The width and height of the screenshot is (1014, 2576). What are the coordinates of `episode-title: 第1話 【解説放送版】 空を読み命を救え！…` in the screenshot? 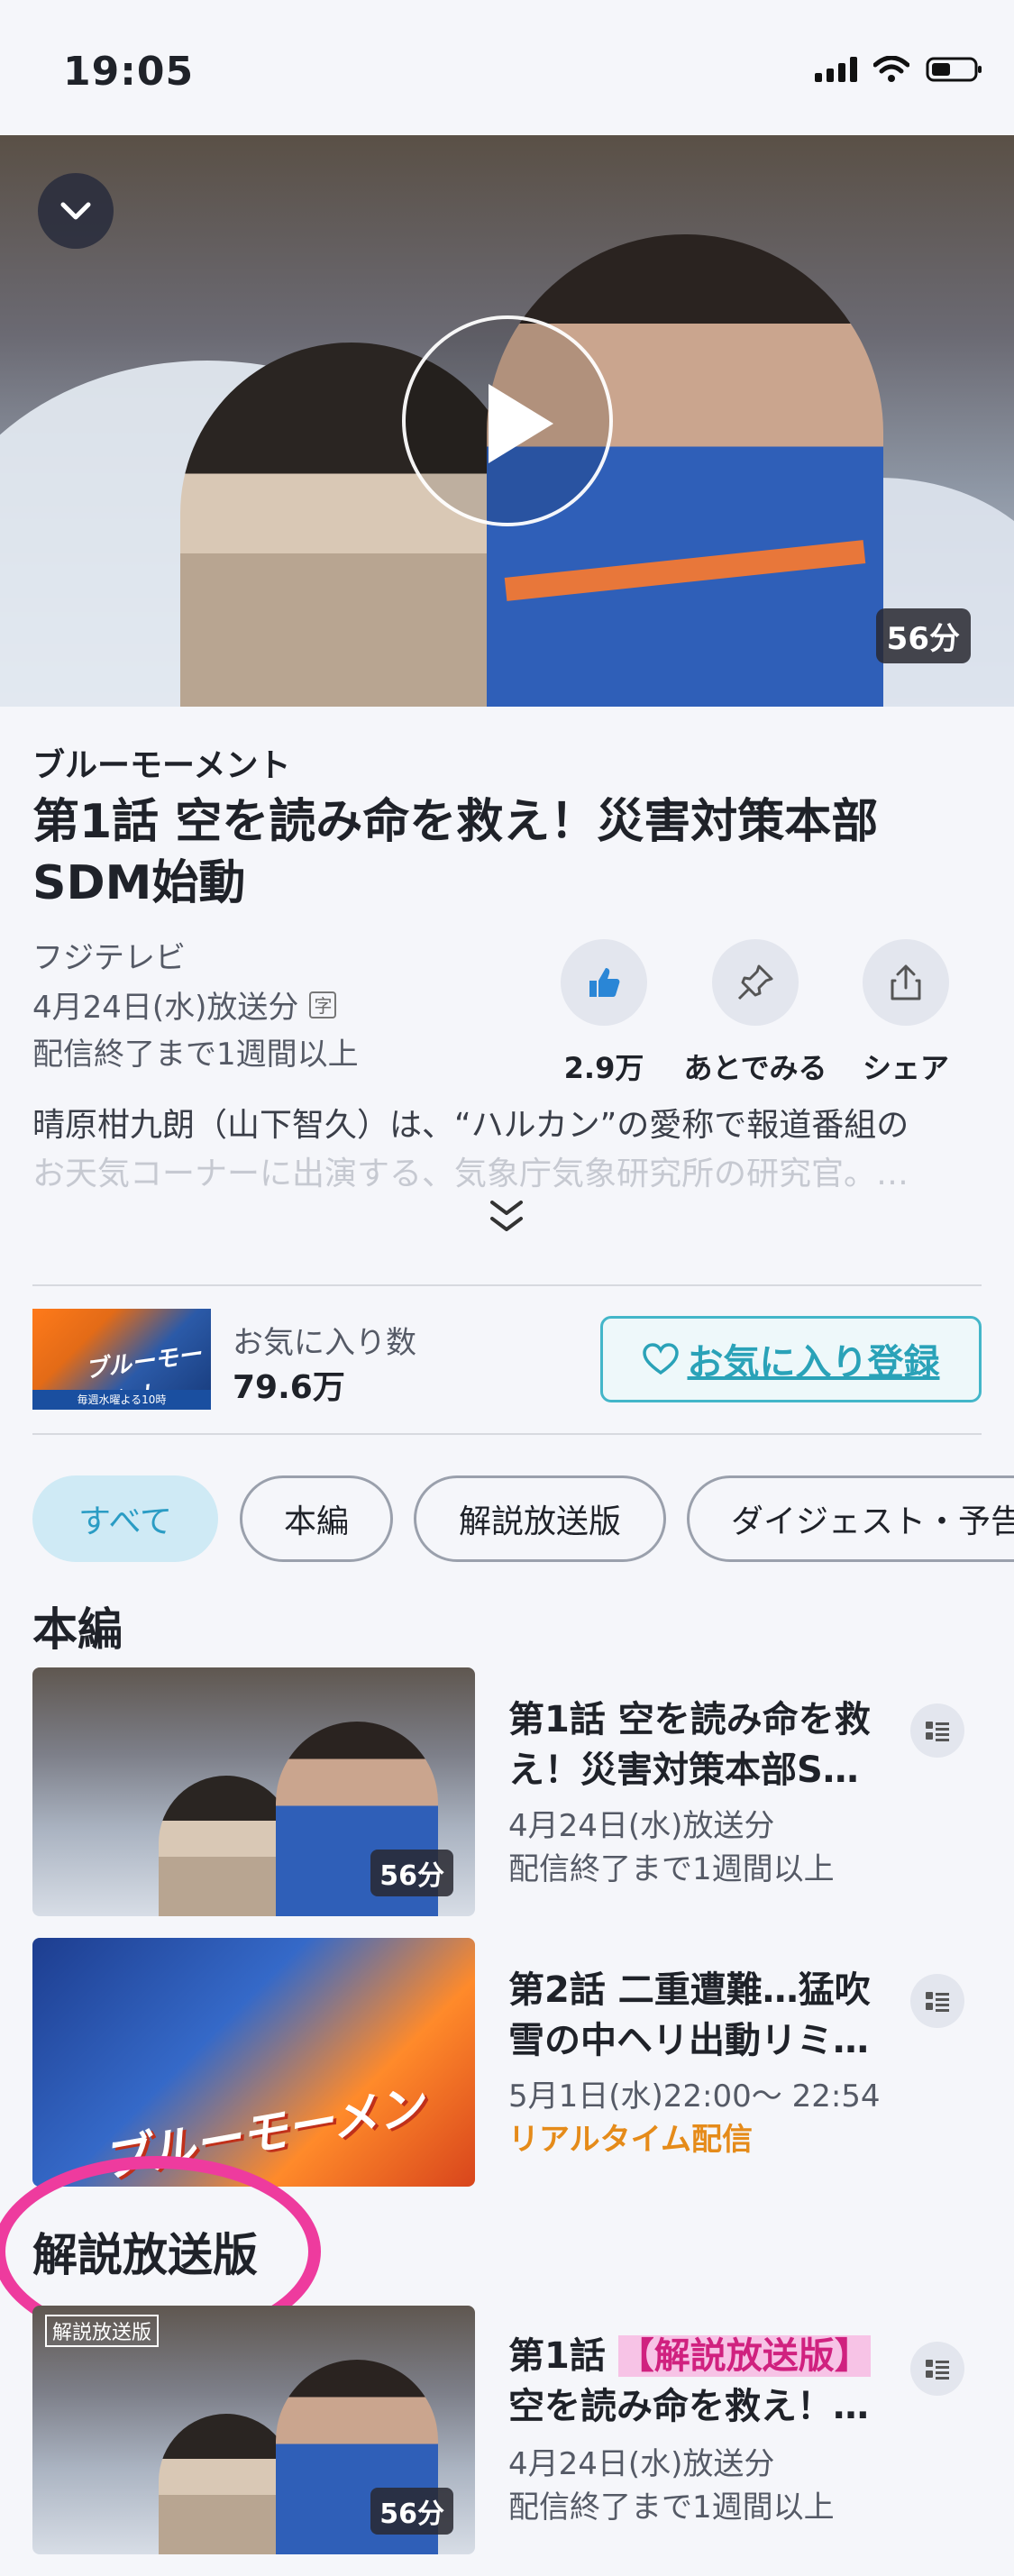 It's located at (706, 2381).